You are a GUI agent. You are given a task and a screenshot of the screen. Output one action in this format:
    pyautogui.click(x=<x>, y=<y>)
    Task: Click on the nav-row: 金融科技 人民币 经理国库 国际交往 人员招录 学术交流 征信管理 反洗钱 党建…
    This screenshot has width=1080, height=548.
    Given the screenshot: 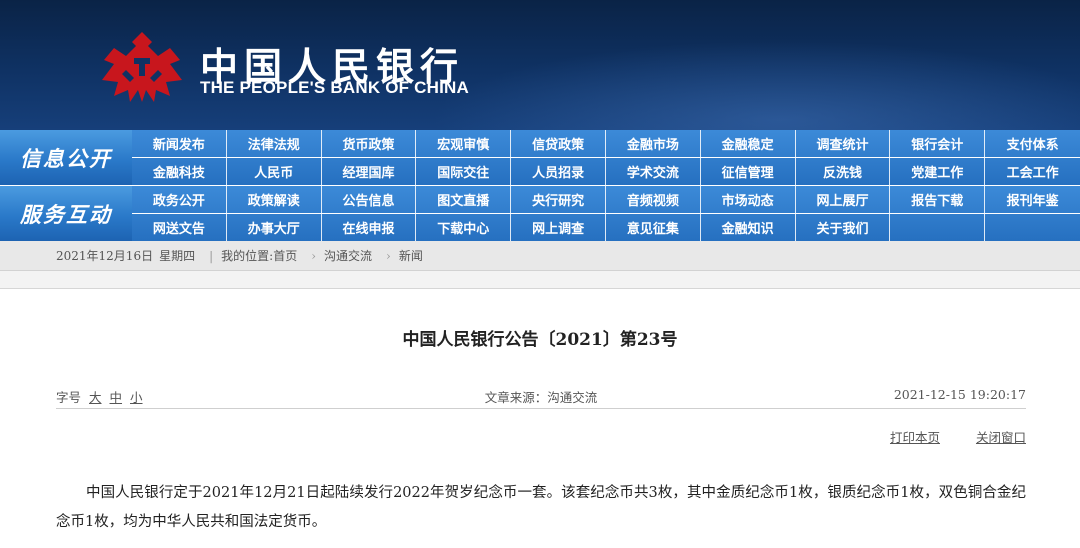 What is the action you would take?
    pyautogui.click(x=606, y=171)
    